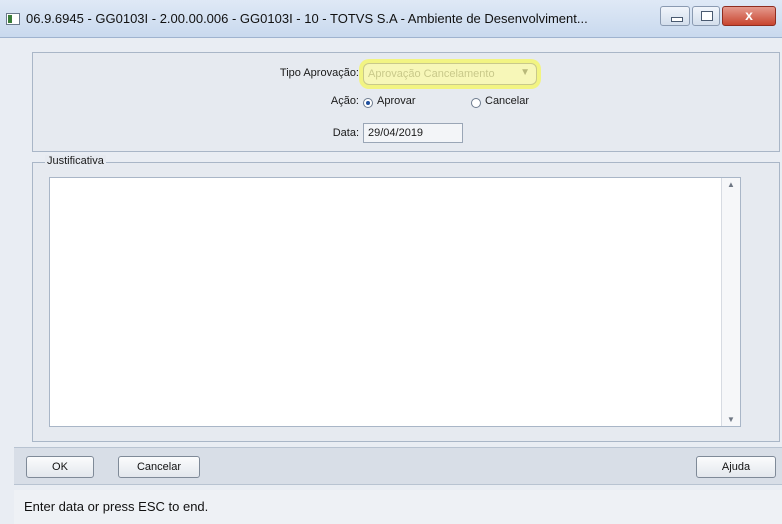 The height and width of the screenshot is (524, 782). I want to click on tipo-aprovacao-dropdown: Aprovação Cancelamento ▼, so click(450, 74).